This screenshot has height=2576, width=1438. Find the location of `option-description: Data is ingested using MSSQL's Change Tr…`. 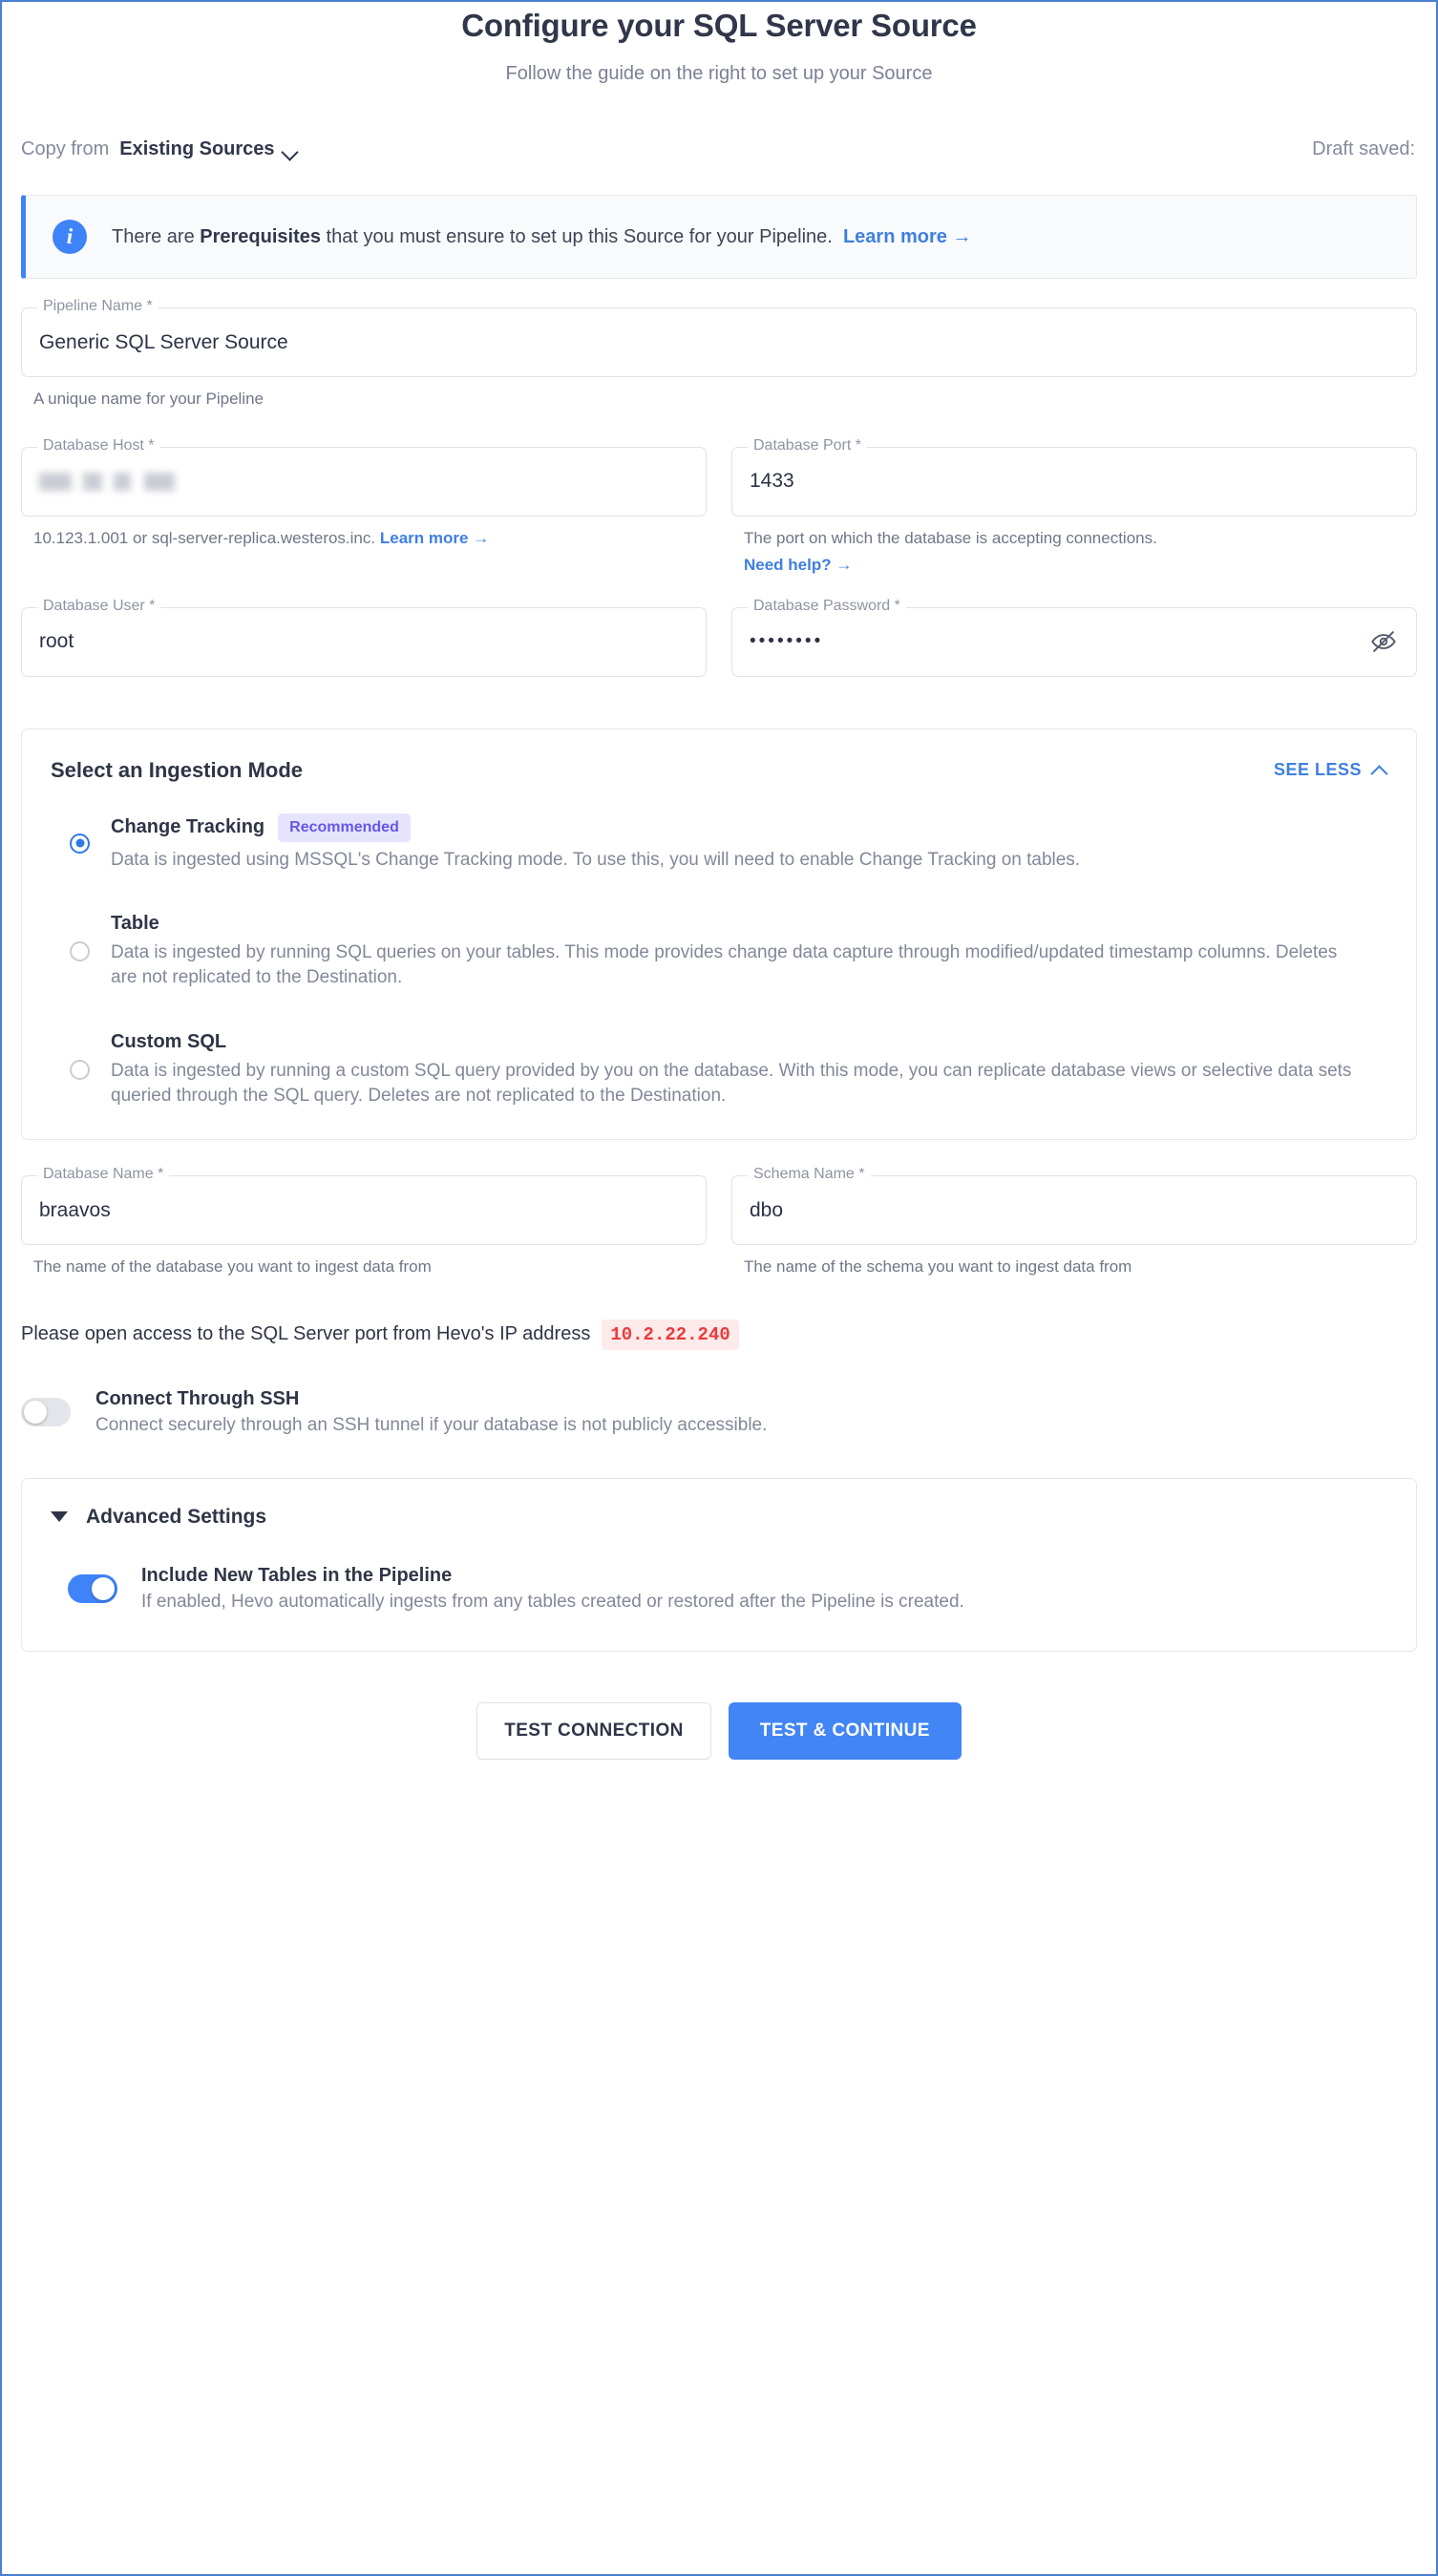

option-description: Data is ingested using MSSQL's Change Tr… is located at coordinates (596, 859).